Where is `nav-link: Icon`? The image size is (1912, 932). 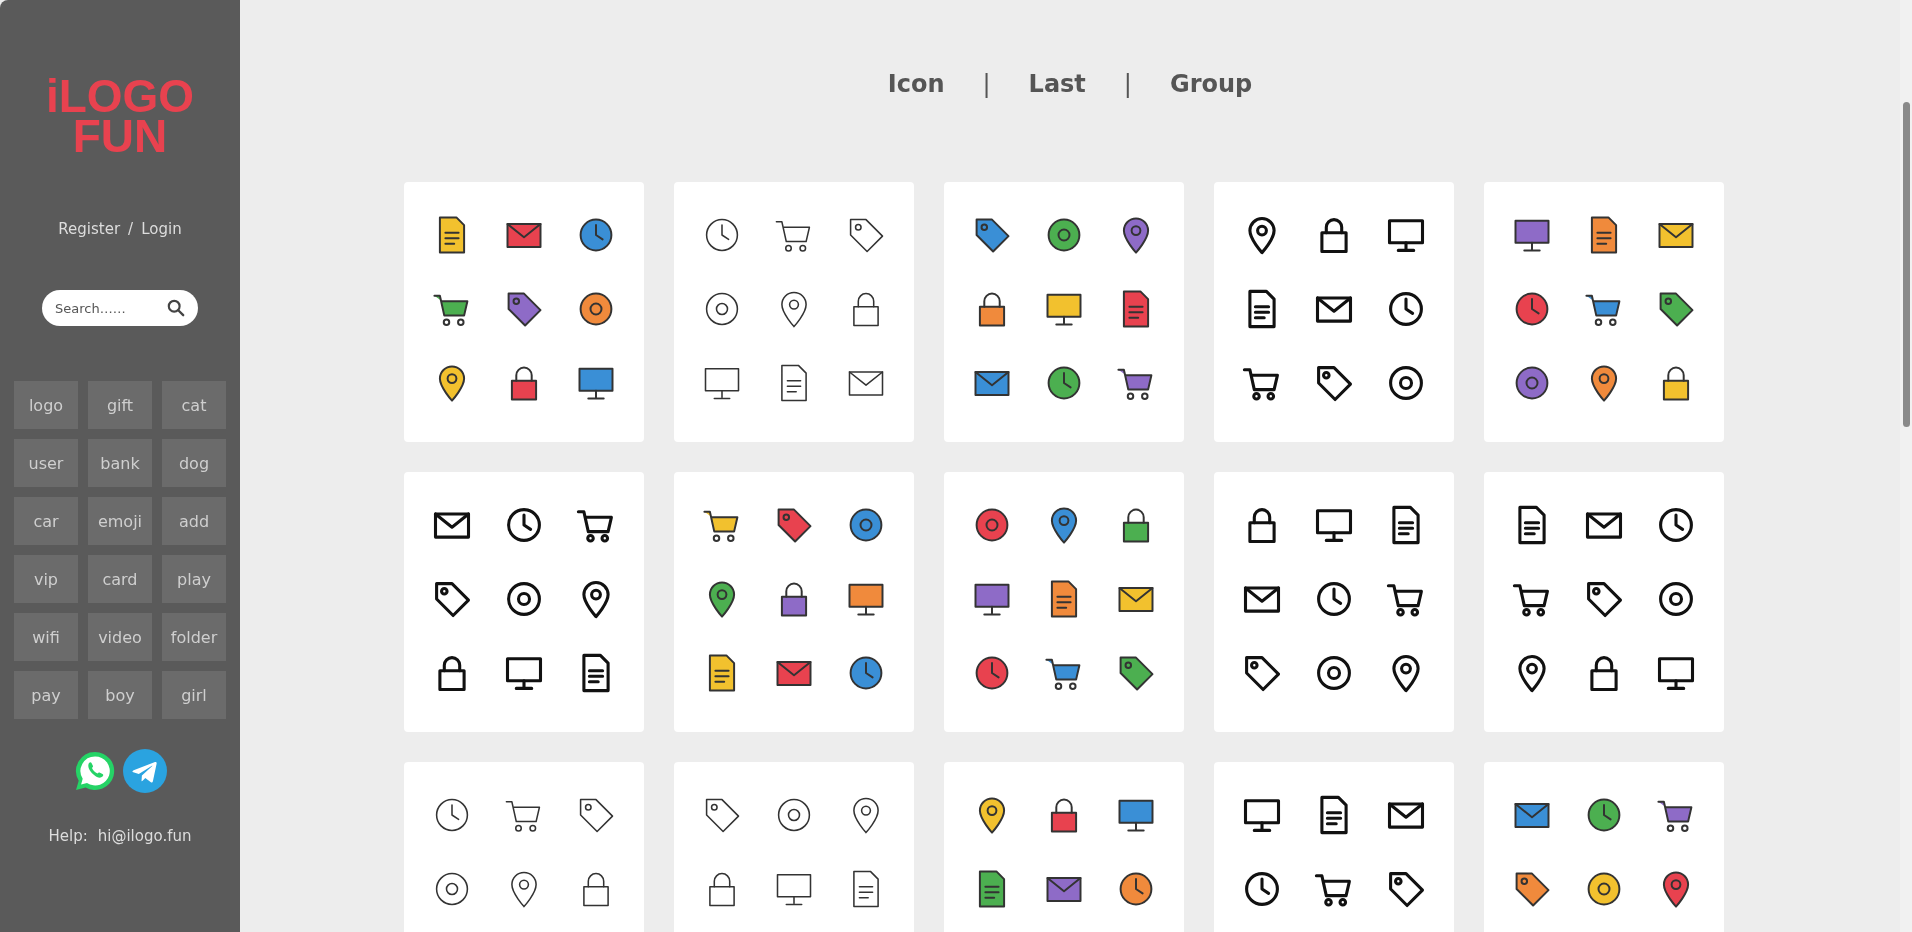
nav-link: Icon is located at coordinates (916, 84).